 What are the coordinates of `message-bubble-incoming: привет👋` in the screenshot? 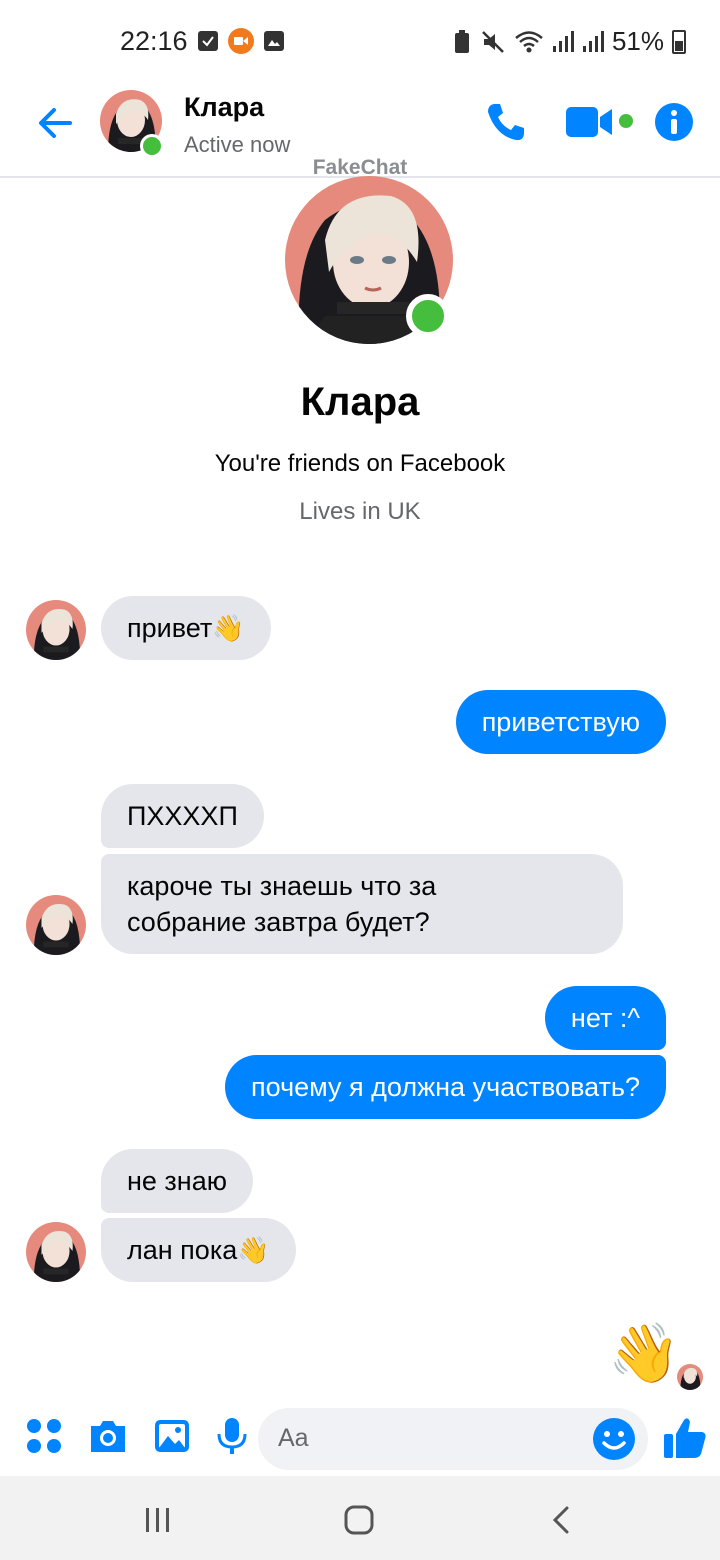 It's located at (186, 628).